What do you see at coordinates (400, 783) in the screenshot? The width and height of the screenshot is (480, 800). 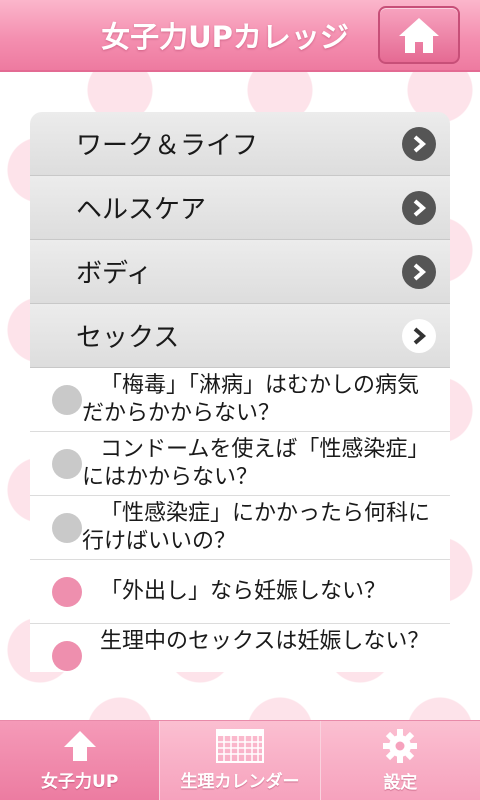 I see `tab-label: 設定` at bounding box center [400, 783].